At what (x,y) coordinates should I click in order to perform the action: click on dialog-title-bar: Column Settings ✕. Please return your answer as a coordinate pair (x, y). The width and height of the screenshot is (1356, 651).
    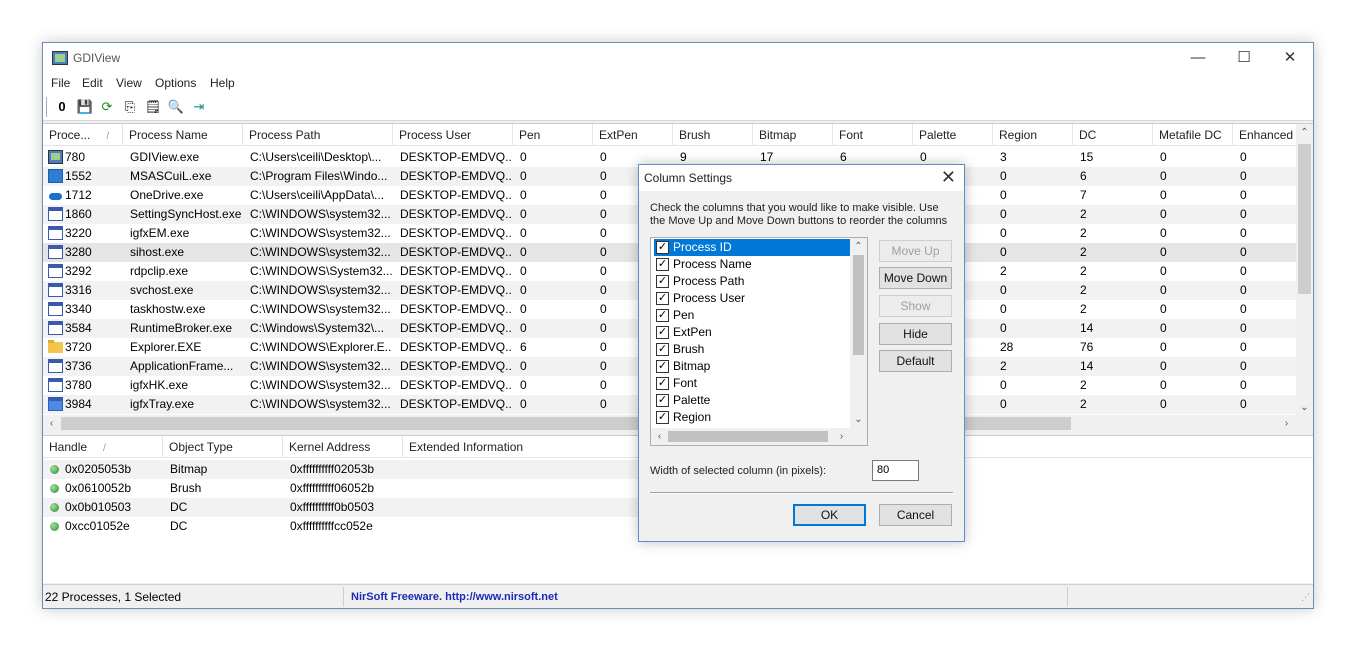
    Looking at the image, I should click on (801, 178).